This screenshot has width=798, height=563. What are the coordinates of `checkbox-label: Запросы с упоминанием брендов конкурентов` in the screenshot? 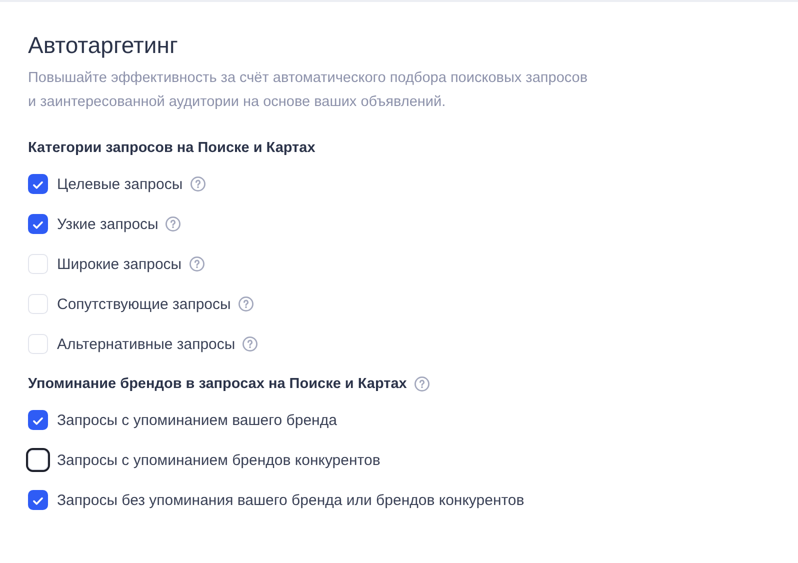 It's located at (218, 460).